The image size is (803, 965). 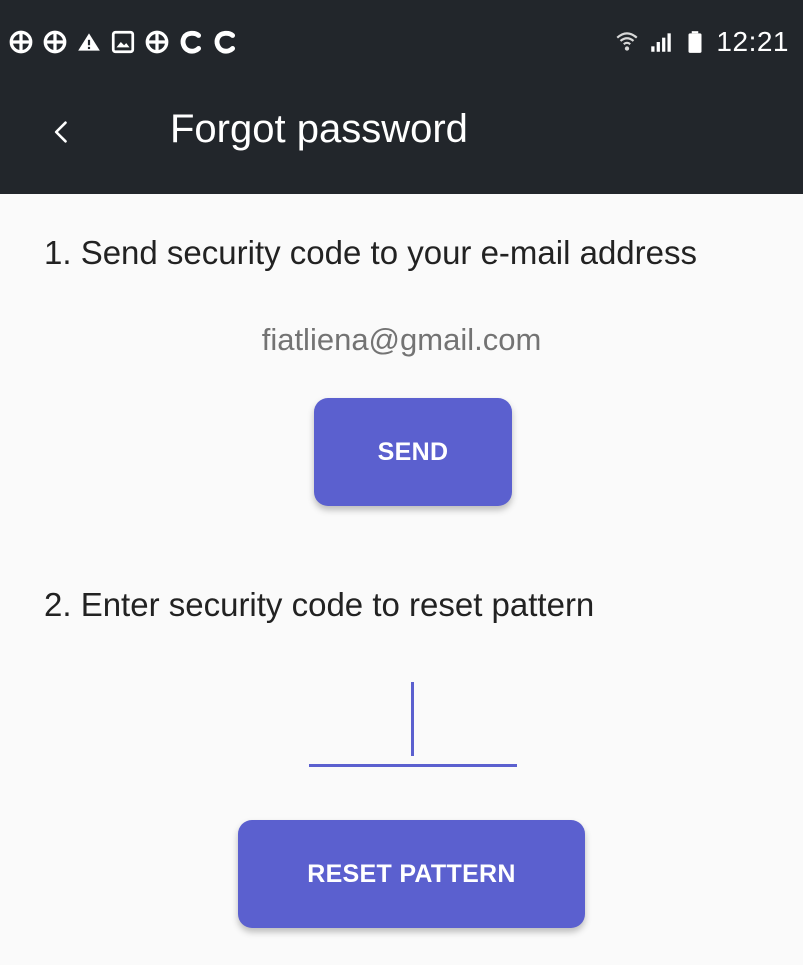 I want to click on wifi-icon, so click(x=627, y=42).